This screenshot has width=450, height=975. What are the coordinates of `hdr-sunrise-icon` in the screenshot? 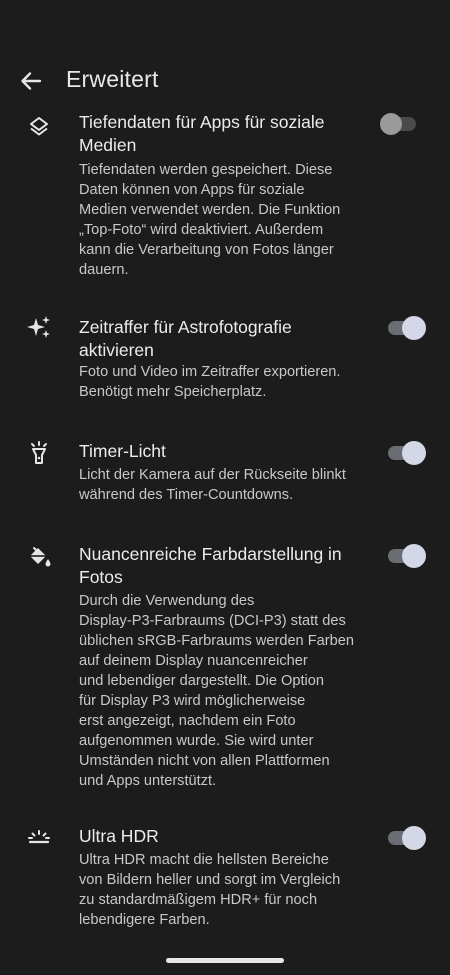 It's located at (39, 838).